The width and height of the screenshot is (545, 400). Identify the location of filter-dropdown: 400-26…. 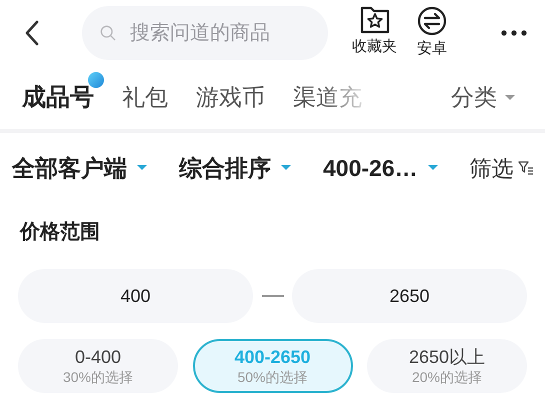
(380, 168).